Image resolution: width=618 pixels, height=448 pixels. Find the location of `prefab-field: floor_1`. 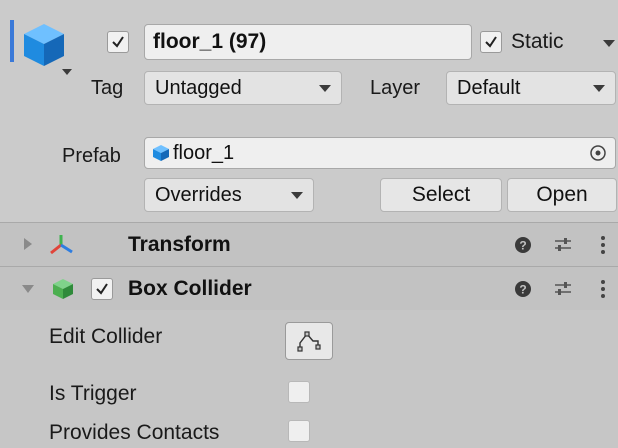

prefab-field: floor_1 is located at coordinates (380, 153).